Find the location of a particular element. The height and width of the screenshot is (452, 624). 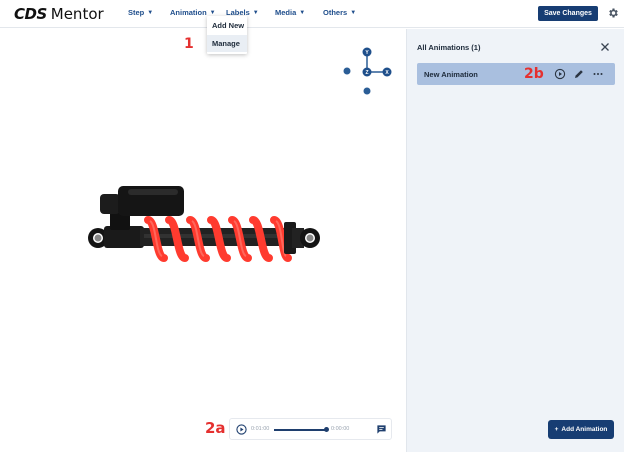

menu-item-manage: Manage is located at coordinates (227, 43).